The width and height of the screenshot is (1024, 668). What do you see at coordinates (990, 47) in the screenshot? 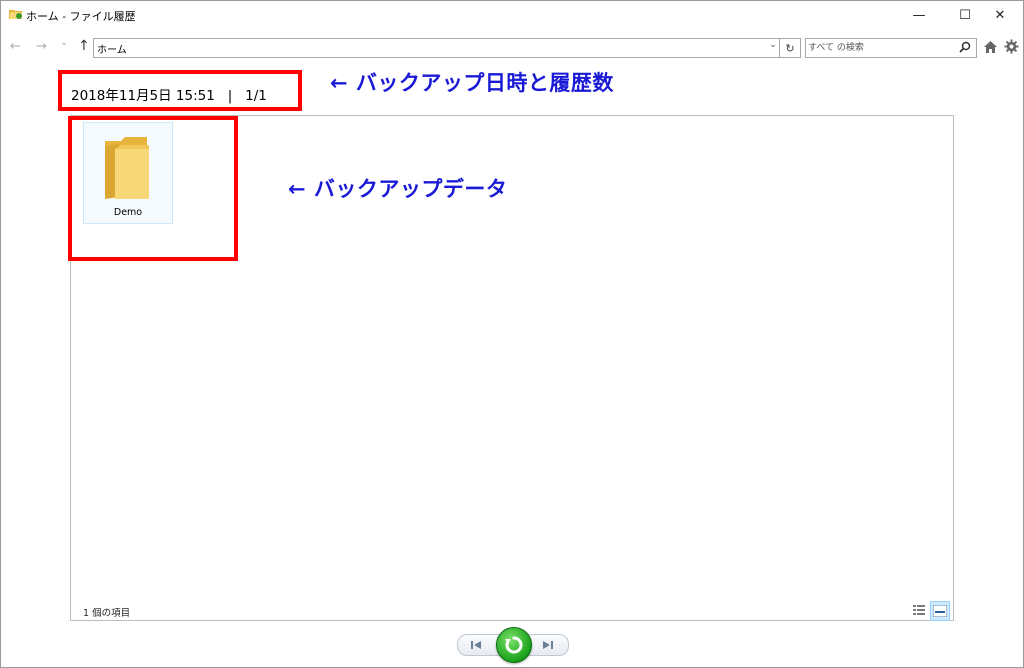
I see `home-icon` at bounding box center [990, 47].